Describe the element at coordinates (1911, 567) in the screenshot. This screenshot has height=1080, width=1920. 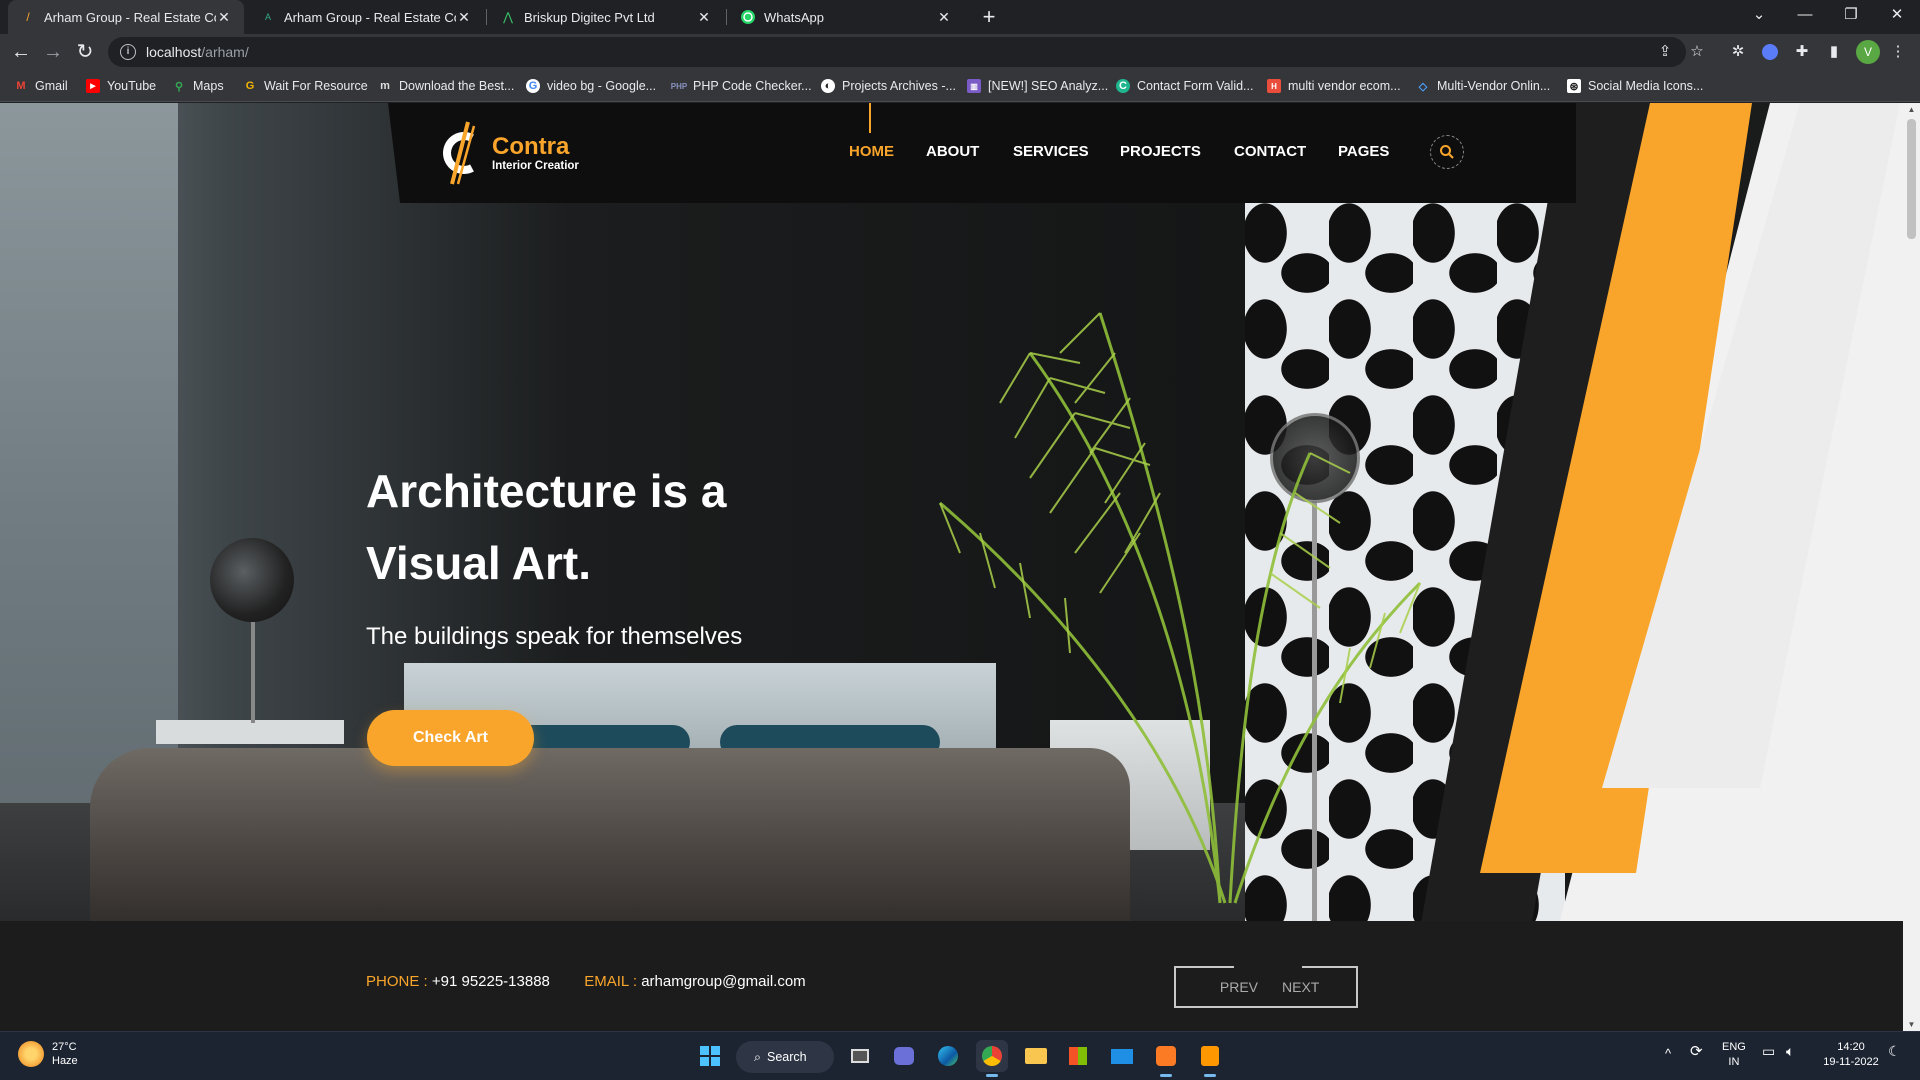
I see `page-scrollbar: ▲ ▼` at that location.